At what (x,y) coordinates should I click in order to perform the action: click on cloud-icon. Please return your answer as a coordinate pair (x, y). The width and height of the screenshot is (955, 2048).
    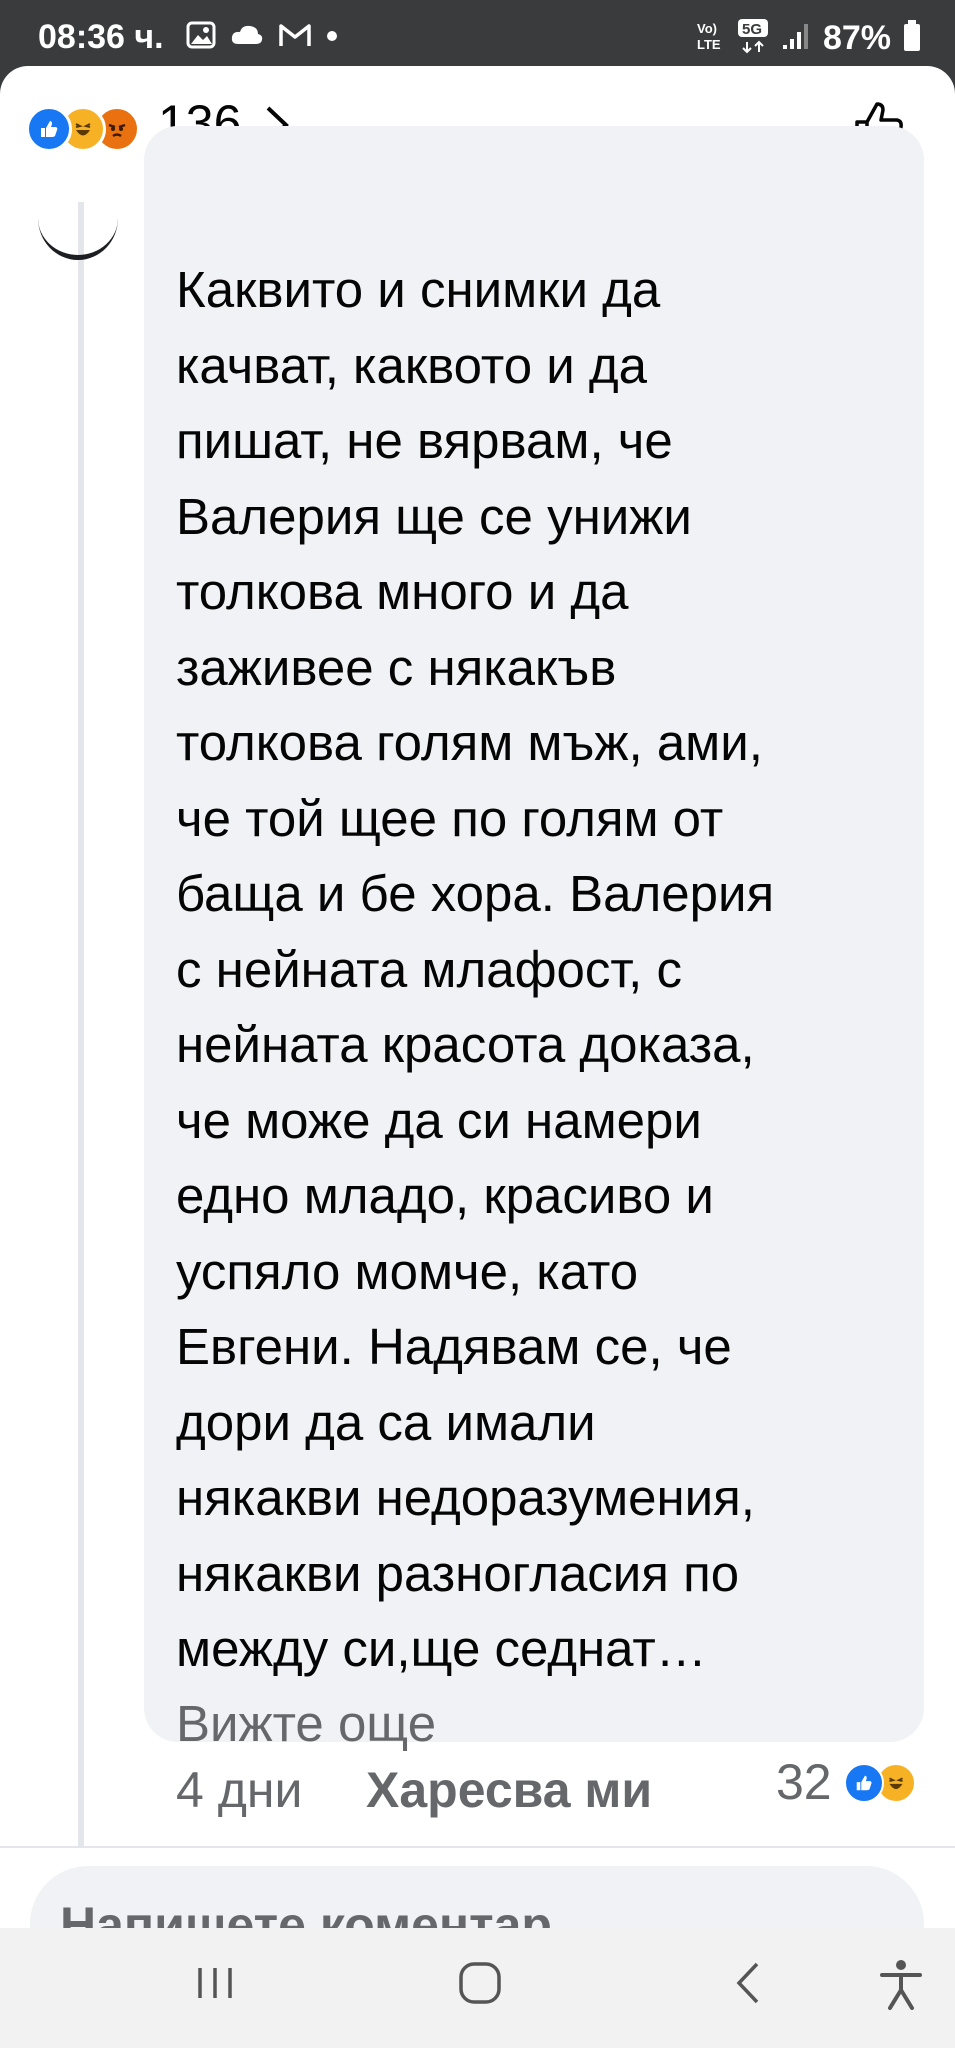
    Looking at the image, I should click on (247, 37).